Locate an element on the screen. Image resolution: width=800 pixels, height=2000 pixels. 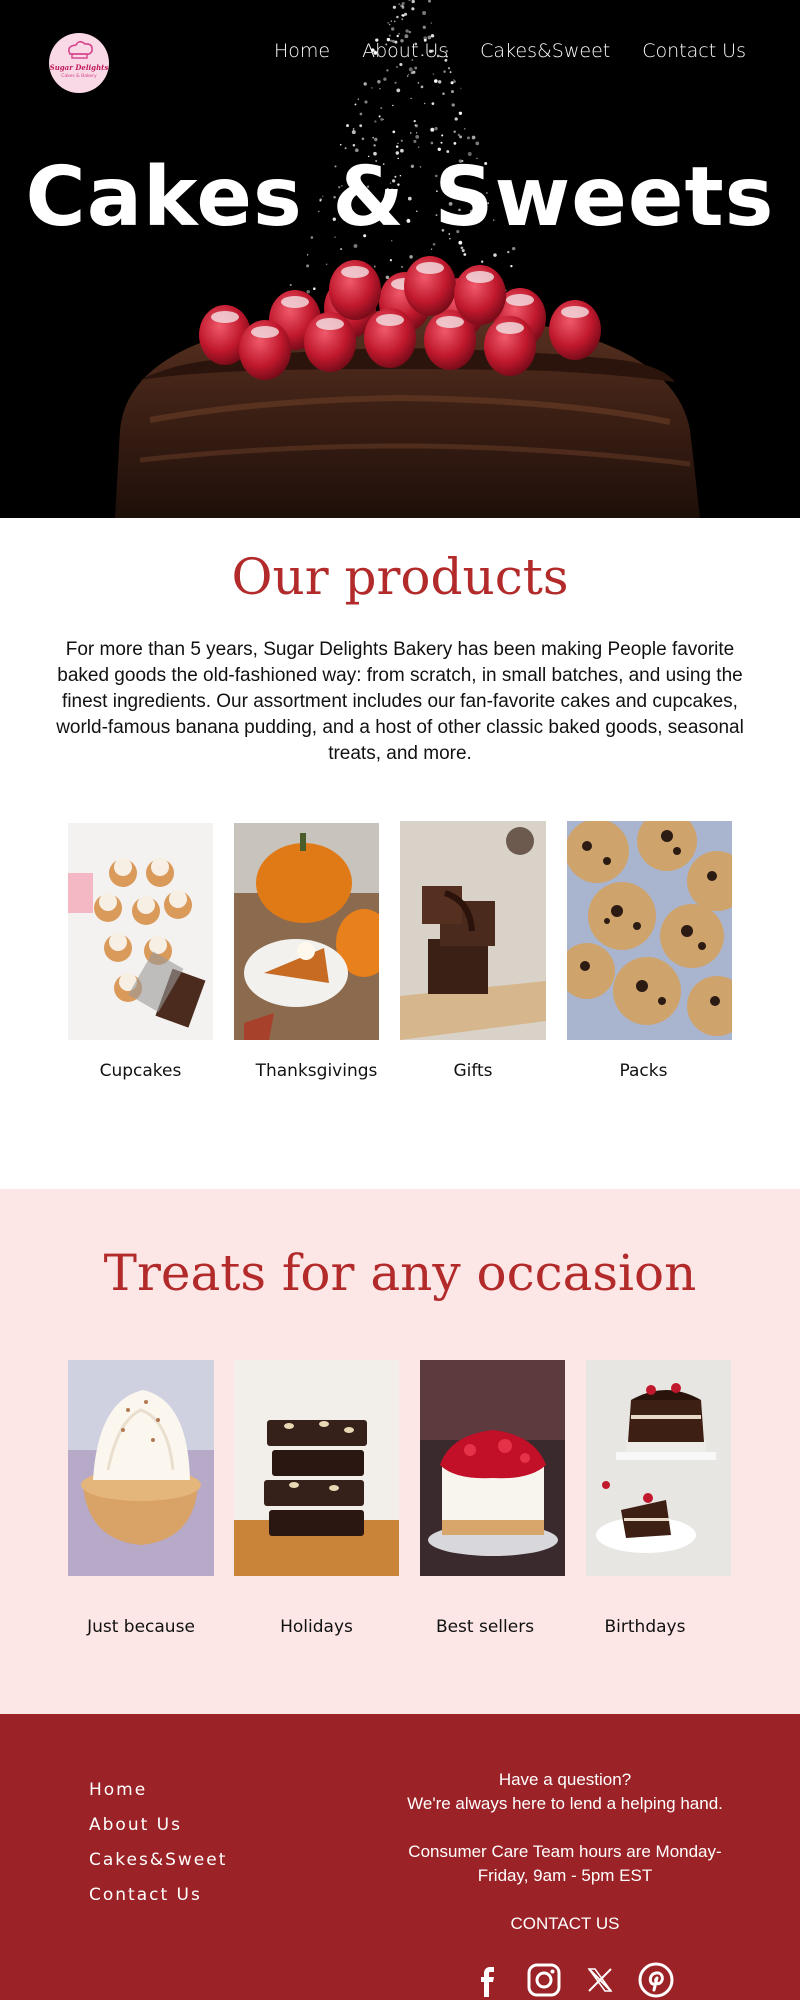
product-label: Packs is located at coordinates (643, 1071).